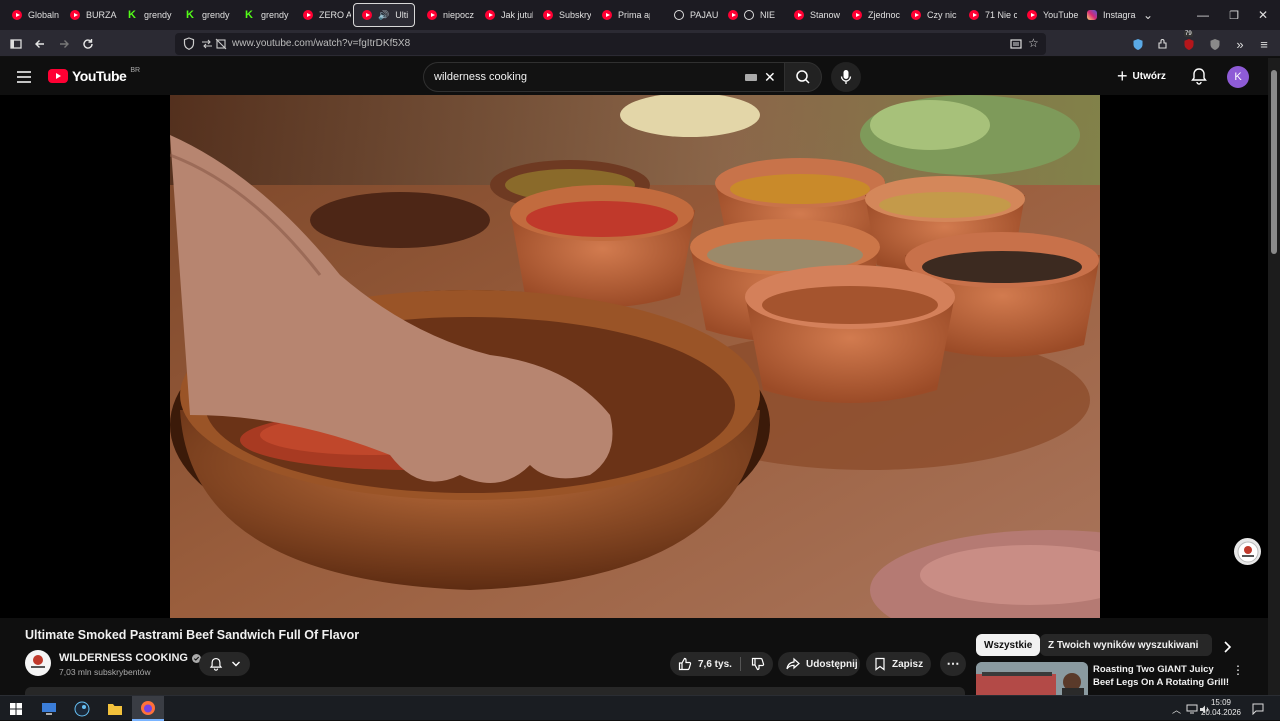 The width and height of the screenshot is (1280, 721). What do you see at coordinates (1016, 46) in the screenshot?
I see `reader-view-icon` at bounding box center [1016, 46].